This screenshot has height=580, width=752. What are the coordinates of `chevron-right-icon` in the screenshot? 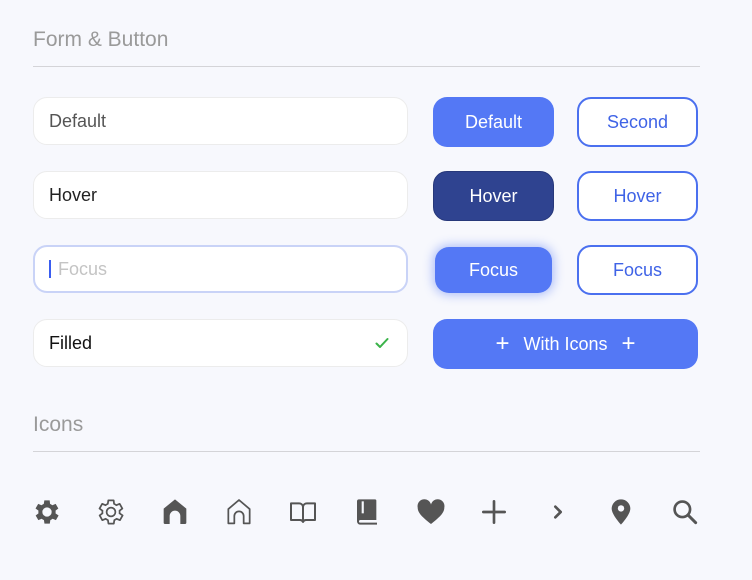 It's located at (558, 512).